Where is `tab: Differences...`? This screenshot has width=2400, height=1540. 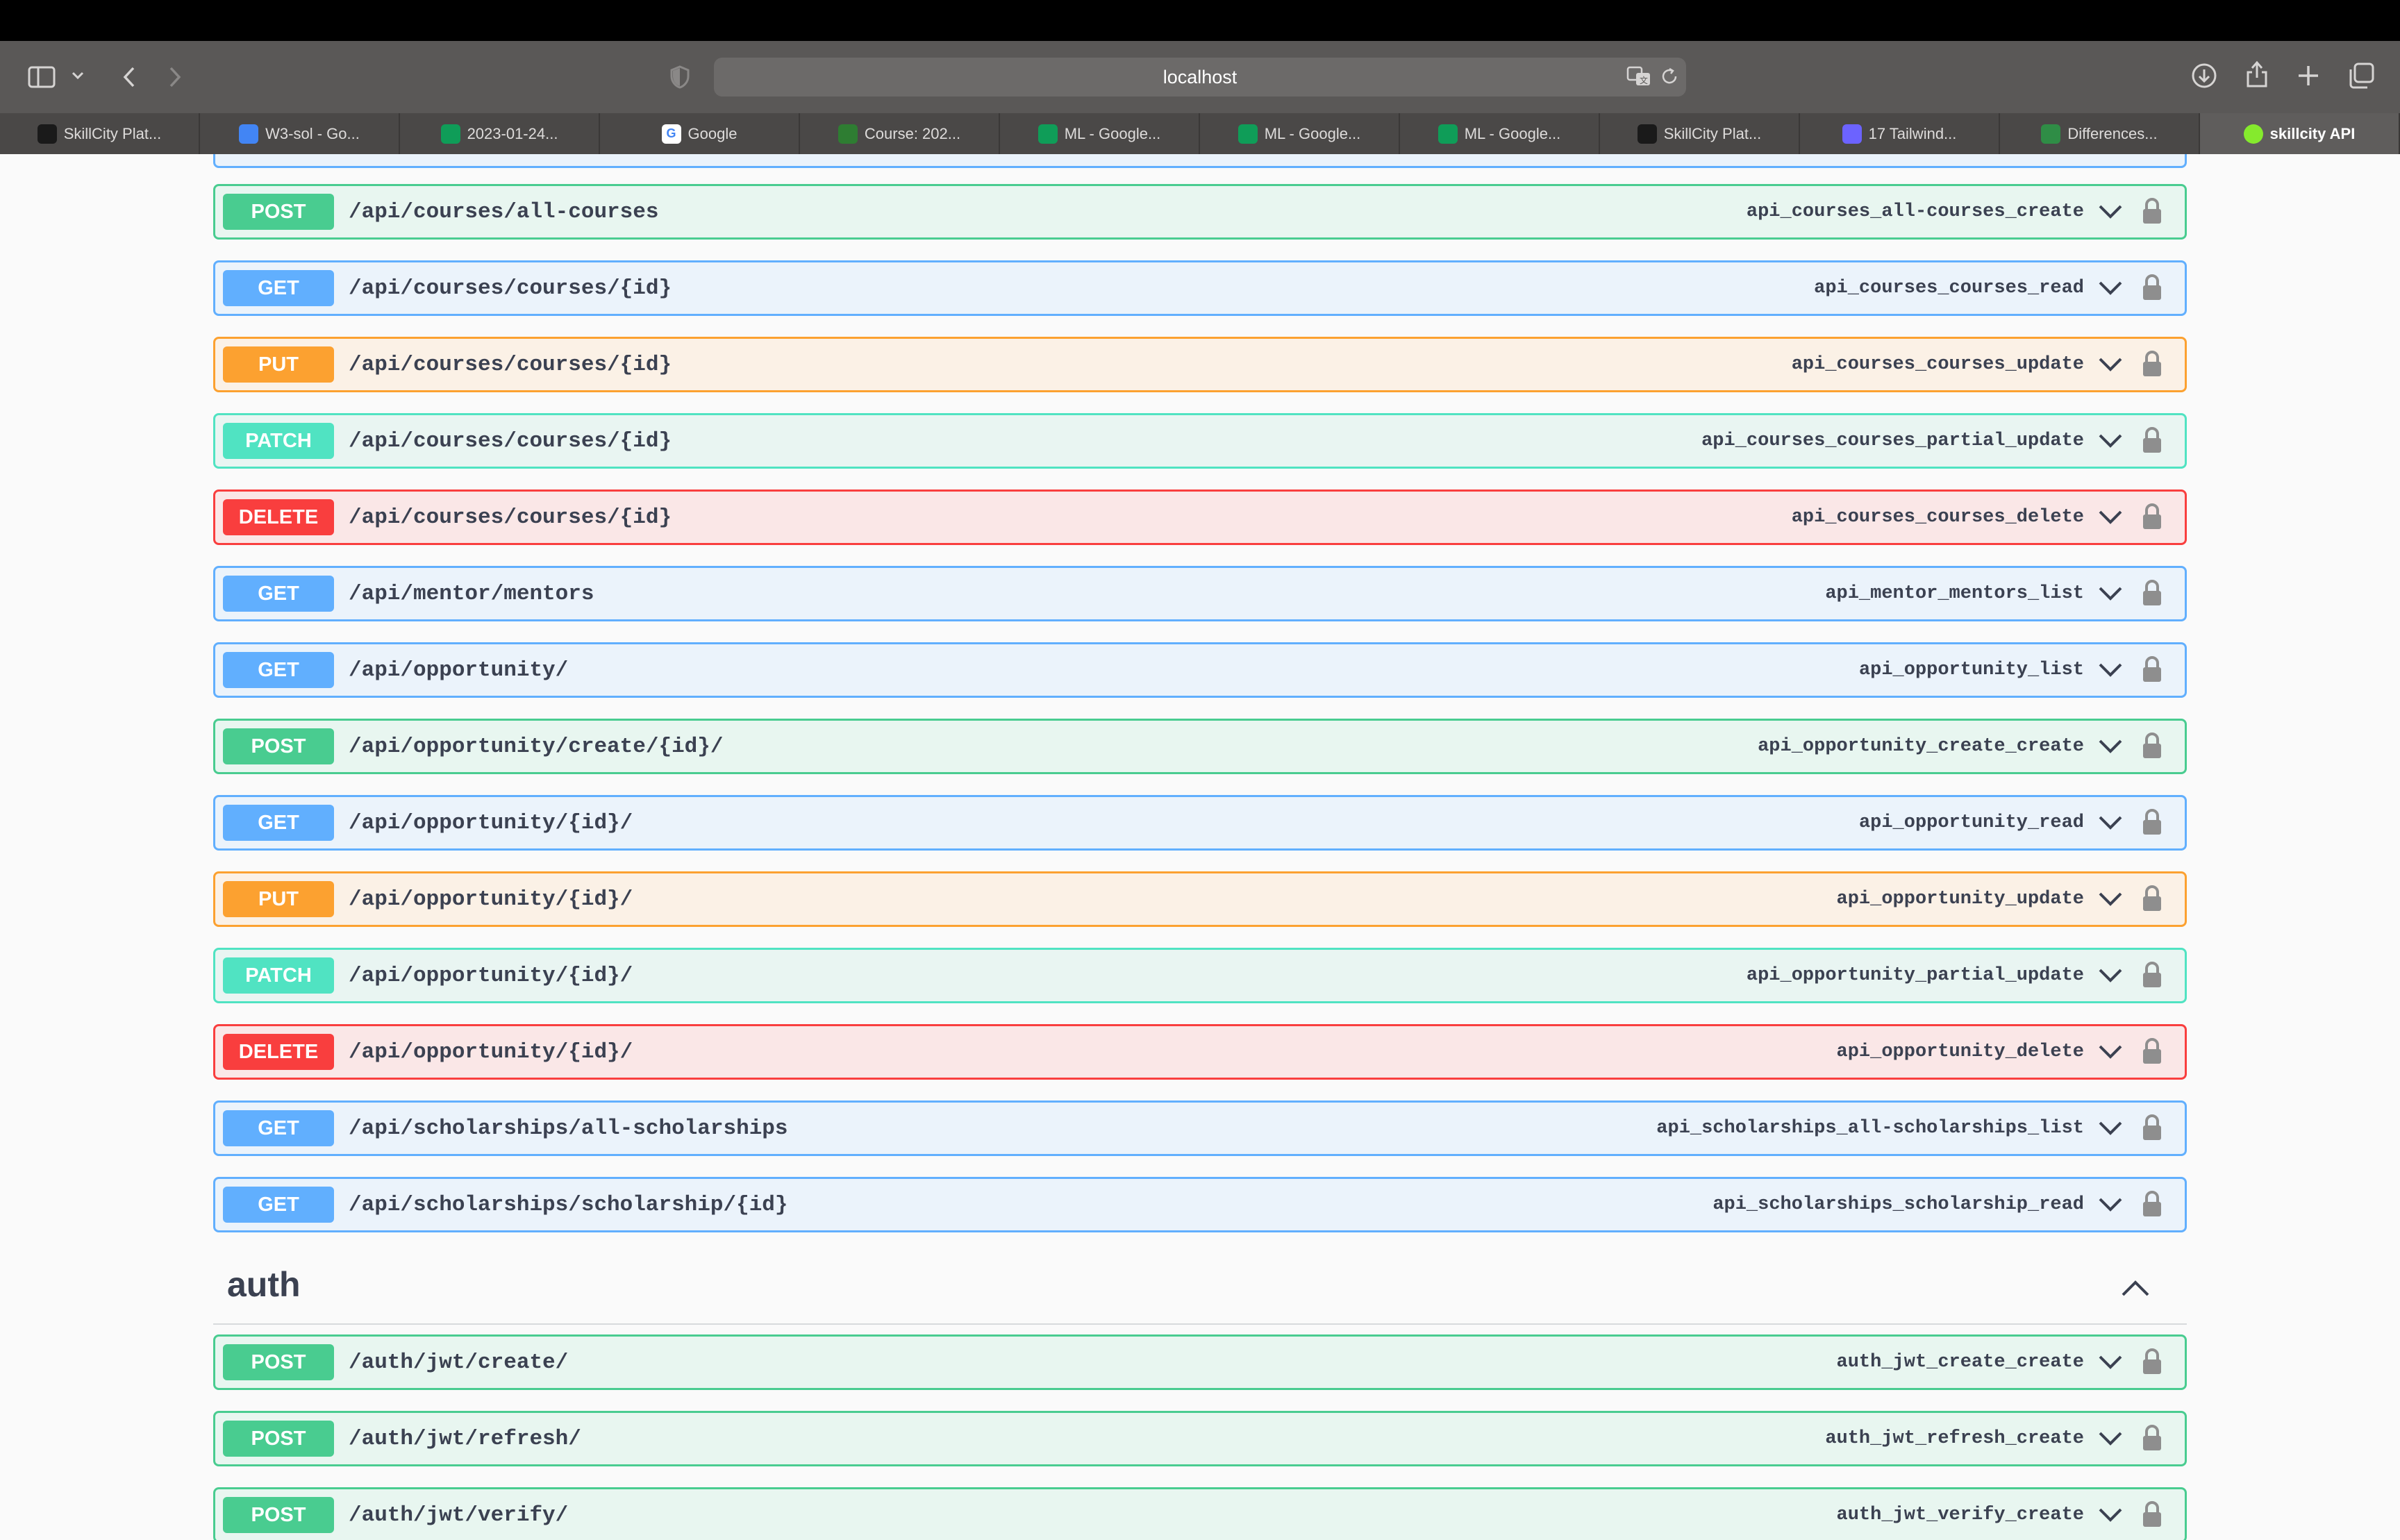
tab: Differences... is located at coordinates (2100, 134).